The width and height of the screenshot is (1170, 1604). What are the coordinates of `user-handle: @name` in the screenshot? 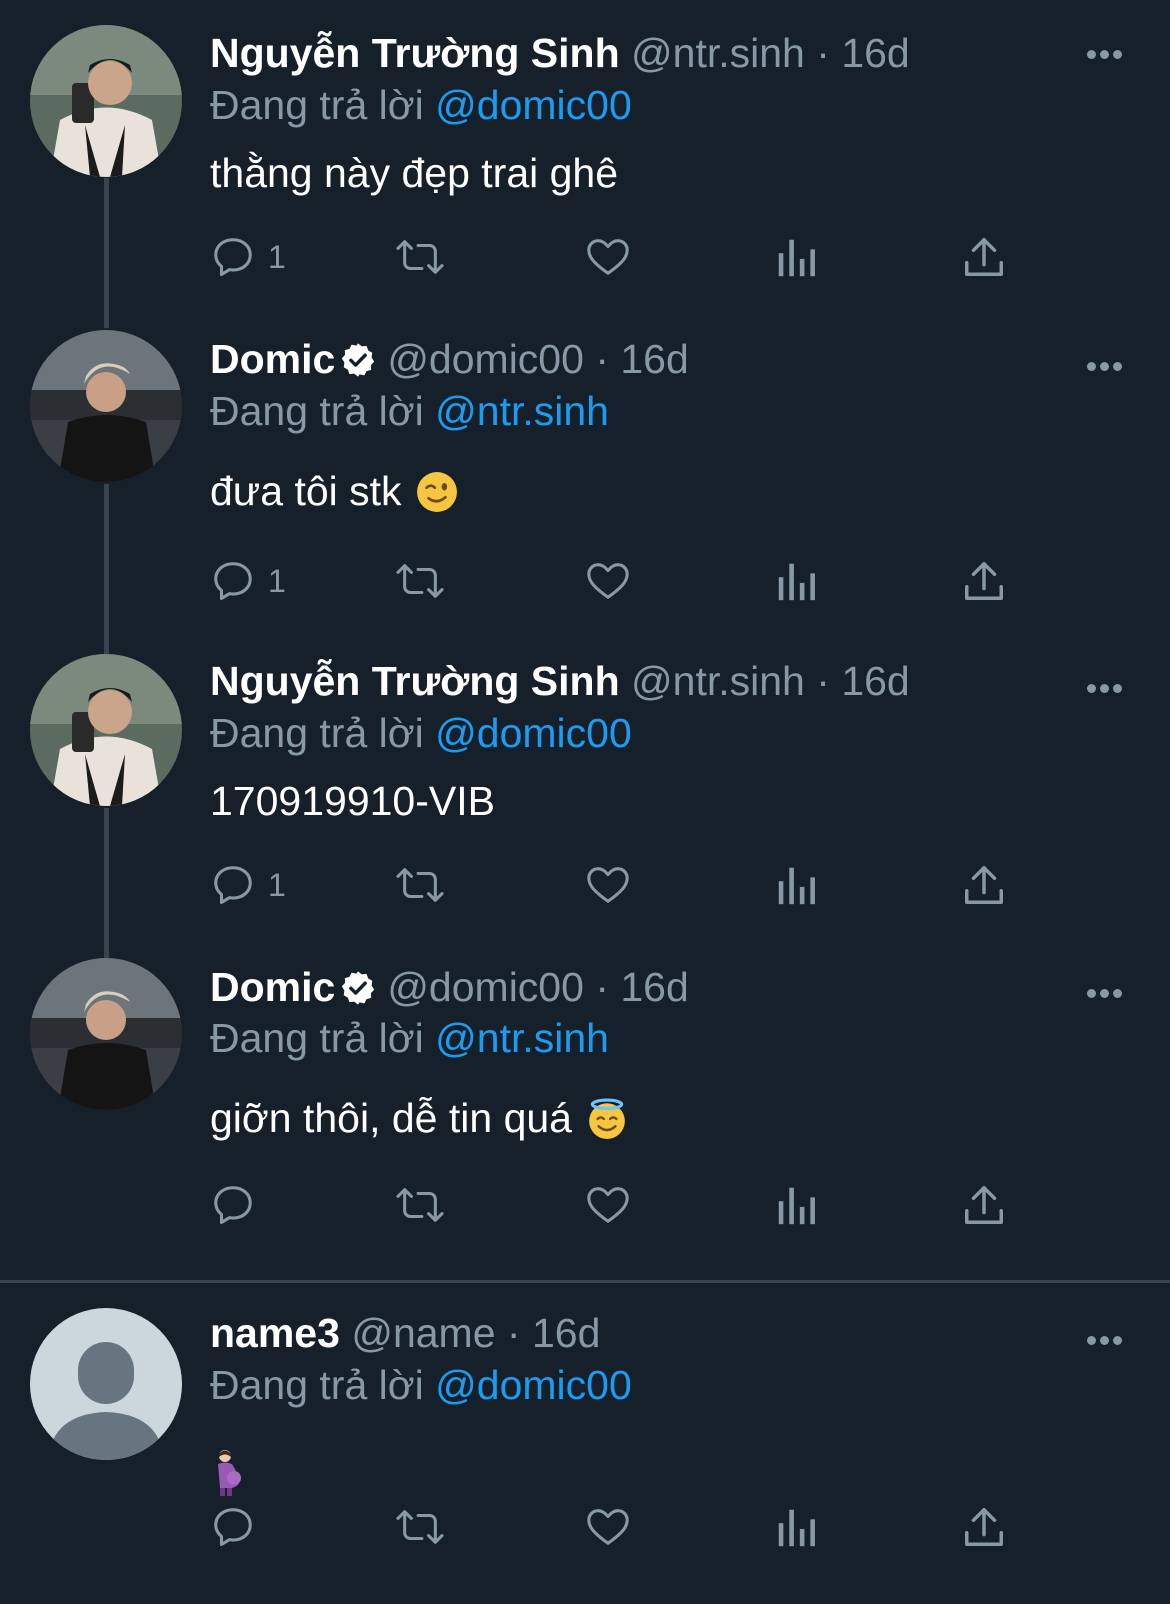 It's located at (423, 1333).